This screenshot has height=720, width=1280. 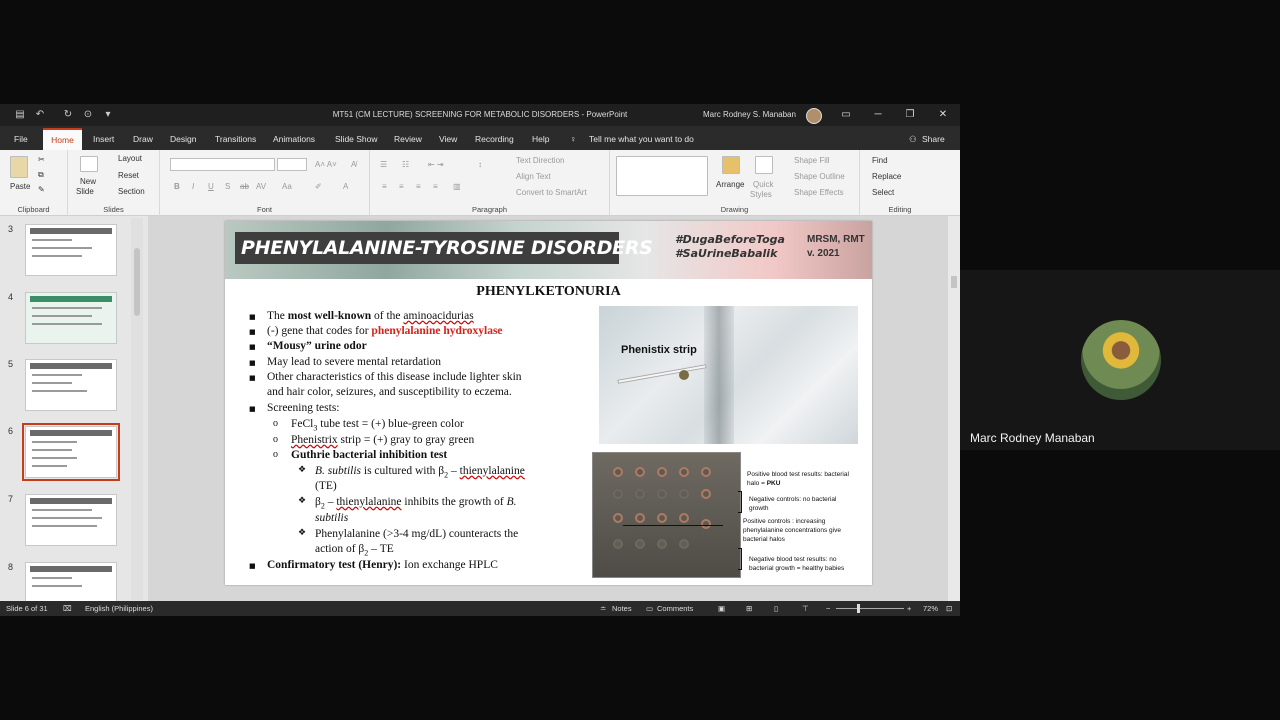 I want to click on notes-button: Notes, so click(x=622, y=608).